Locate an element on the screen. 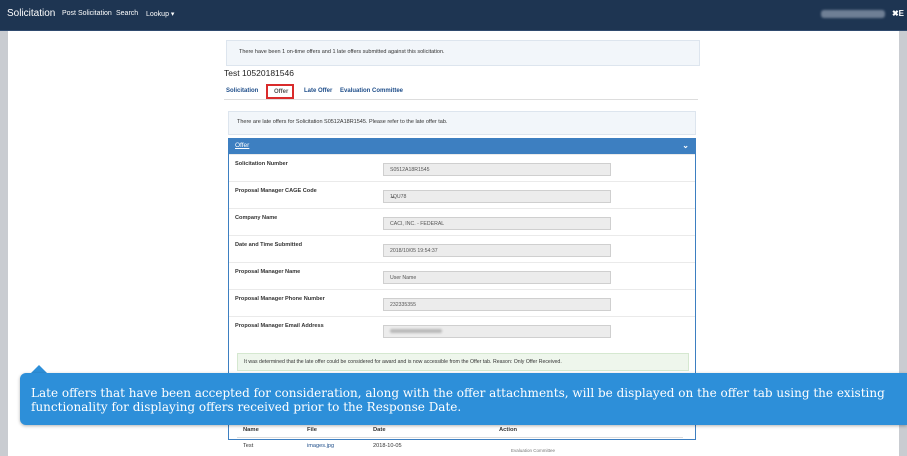 The height and width of the screenshot is (456, 907). attachments-table-header: Name File Date Action is located at coordinates (460, 431).